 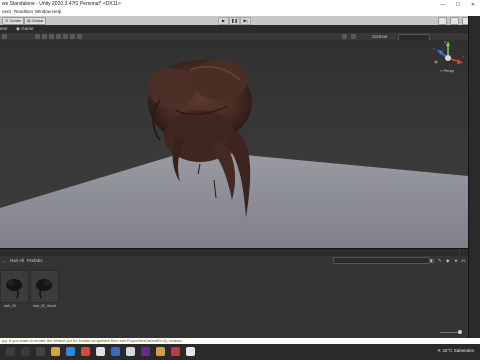 I want to click on scene-orientation-gizmo, so click(x=448, y=52).